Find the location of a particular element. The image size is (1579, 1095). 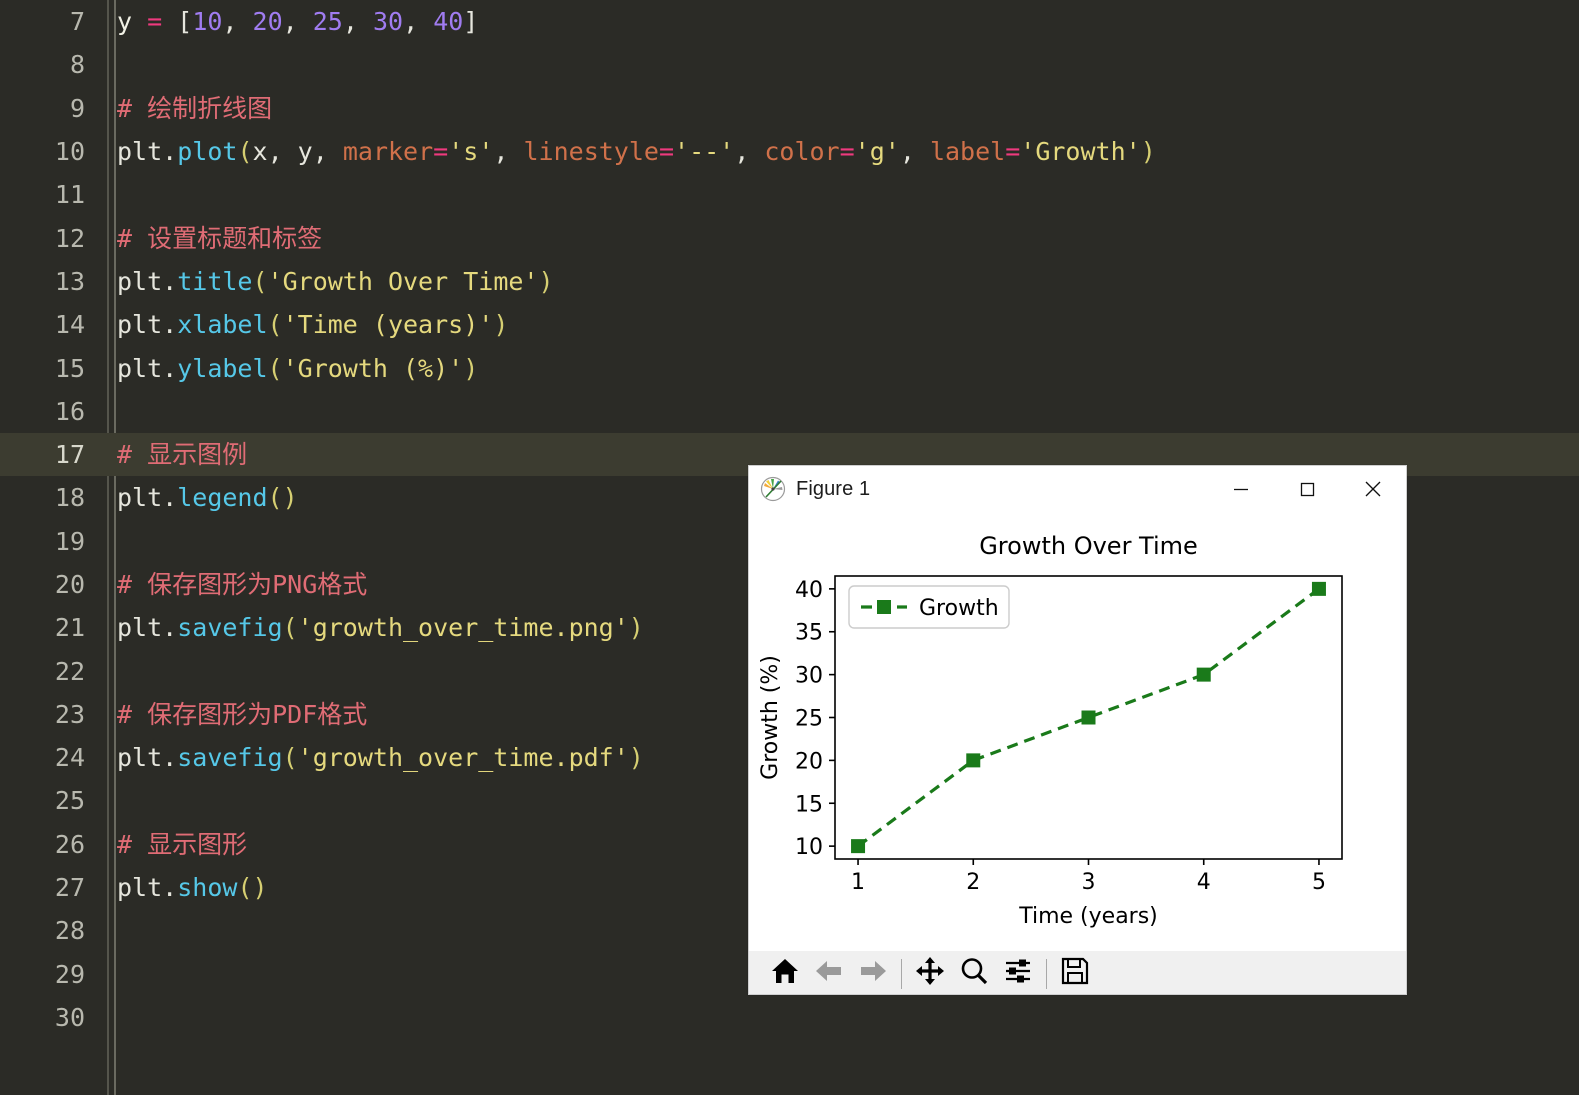

y-tick-label: 25 is located at coordinates (809, 719).